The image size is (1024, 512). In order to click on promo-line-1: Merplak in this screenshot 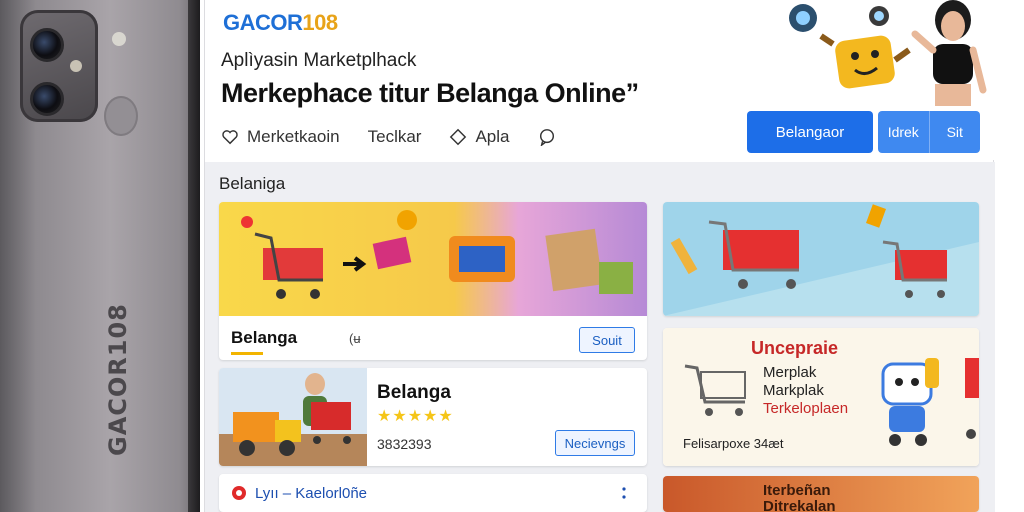, I will do `click(790, 372)`.